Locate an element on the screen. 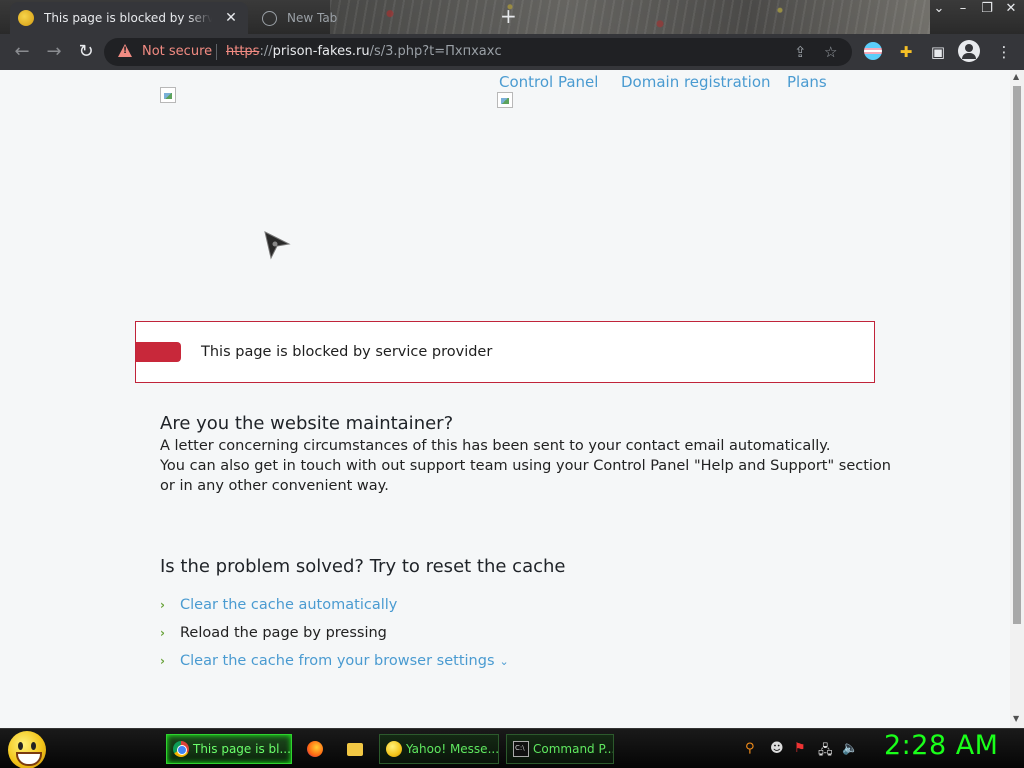  scroll-up-arrow-icon: ▲ is located at coordinates (1016, 76).